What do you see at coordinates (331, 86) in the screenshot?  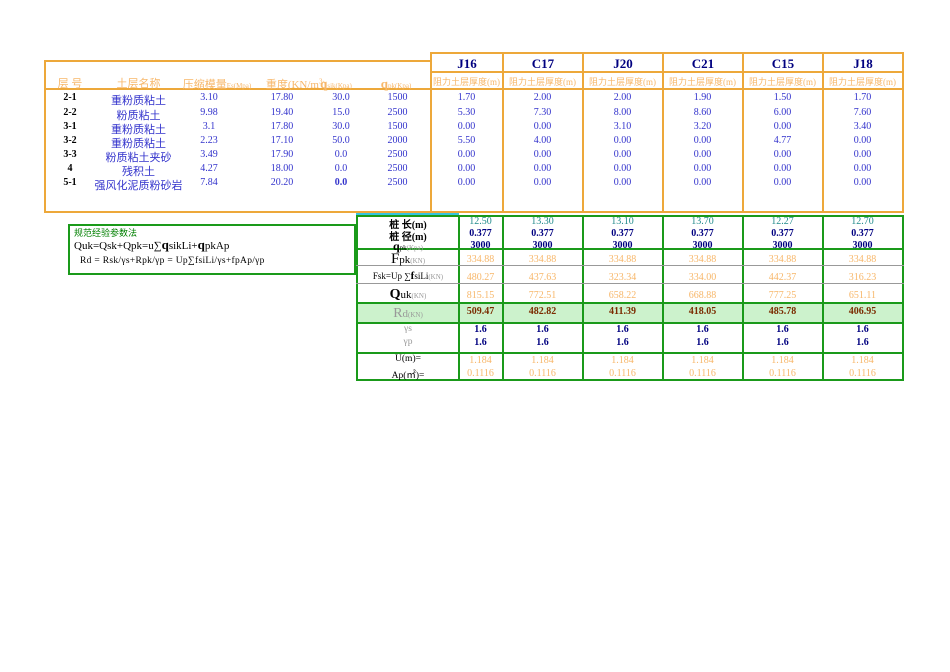 I see `qsik-subscript: sik` at bounding box center [331, 86].